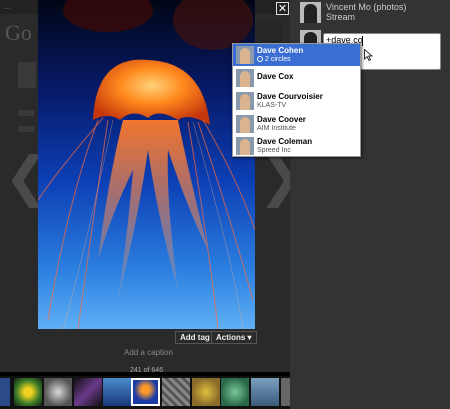 The image size is (450, 409). I want to click on suggestion-item: Dave Courvoisier KLAS-TV, so click(296, 101).